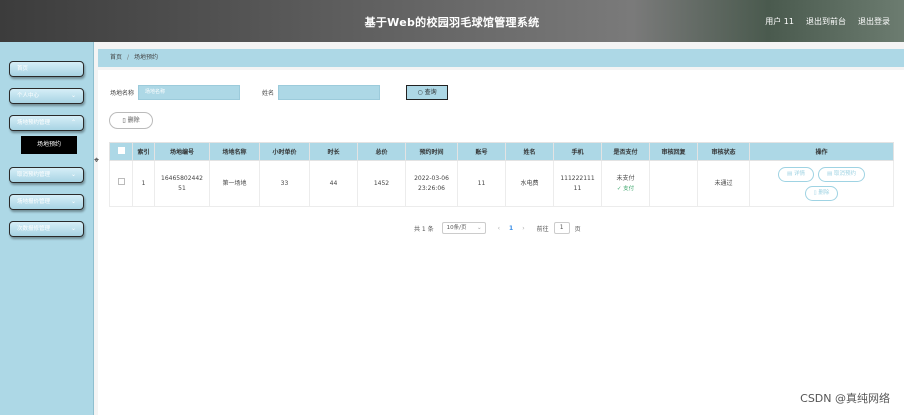  What do you see at coordinates (284, 183) in the screenshot?
I see `cell-hourly-price: 33` at bounding box center [284, 183].